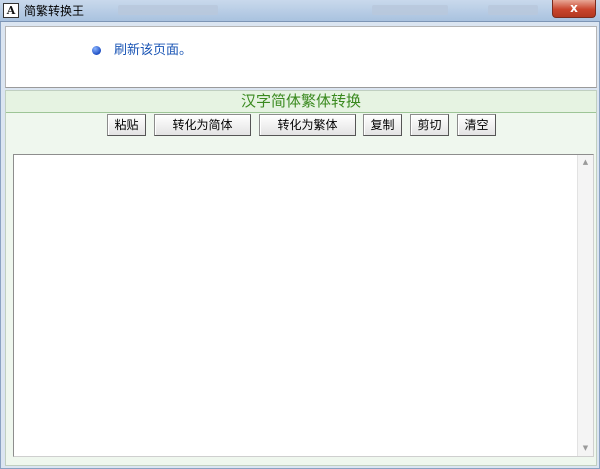 The image size is (600, 469). Describe the element at coordinates (585, 305) in the screenshot. I see `vertical-scrollbar: ▲ ▼` at that location.